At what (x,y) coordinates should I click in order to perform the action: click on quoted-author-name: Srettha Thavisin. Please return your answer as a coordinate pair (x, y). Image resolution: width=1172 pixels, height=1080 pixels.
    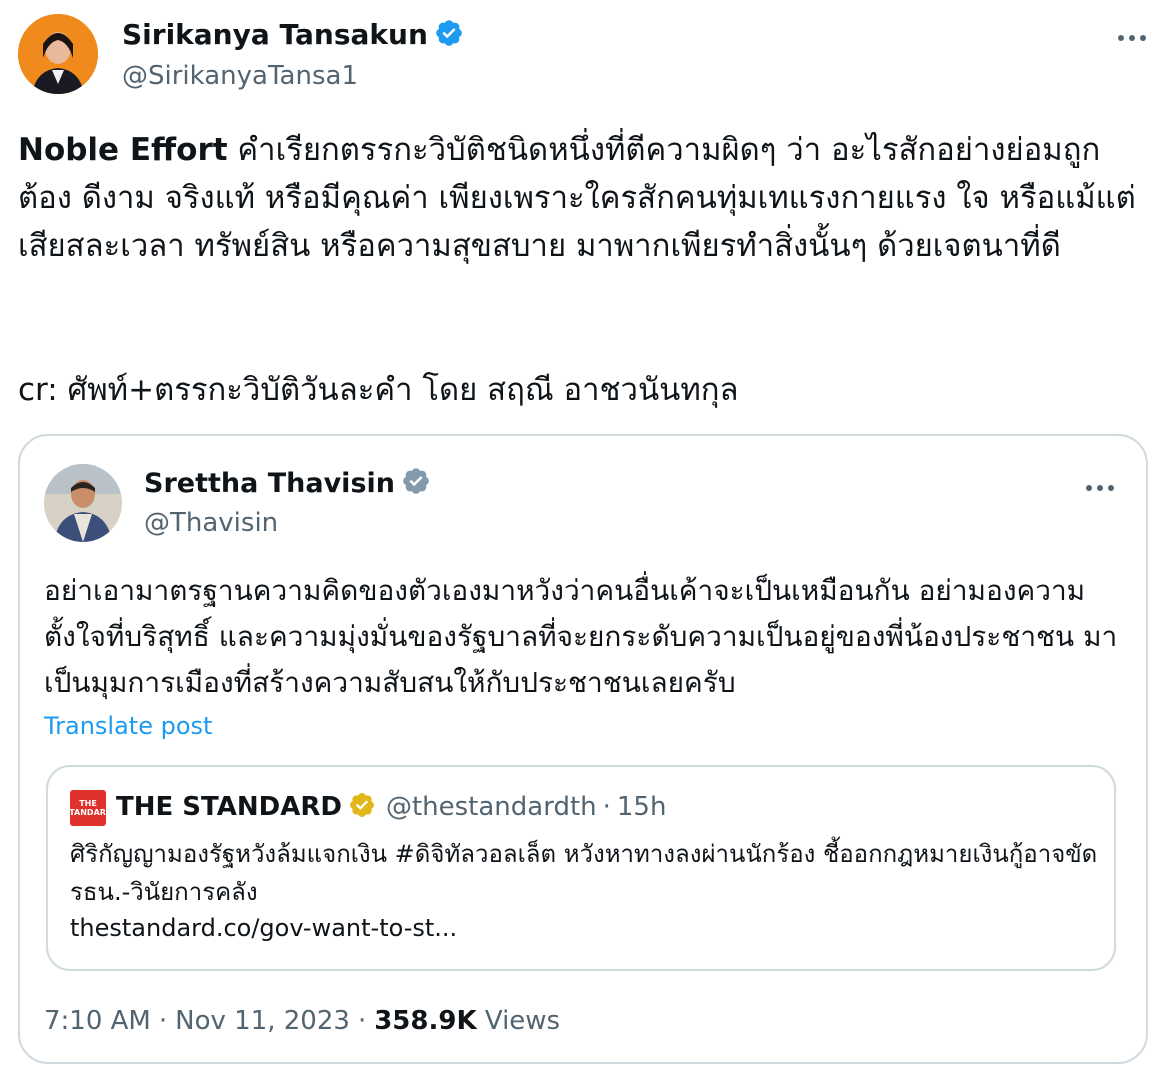
    Looking at the image, I should click on (269, 483).